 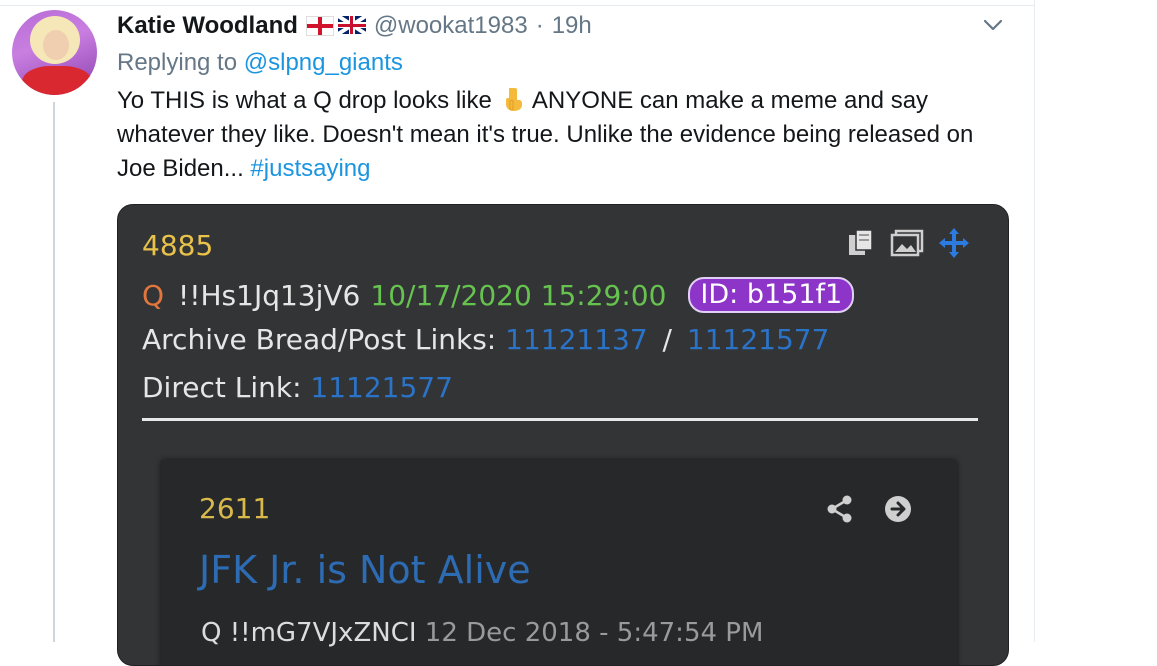 I want to click on quoted-poster-name: Q, so click(x=211, y=633).